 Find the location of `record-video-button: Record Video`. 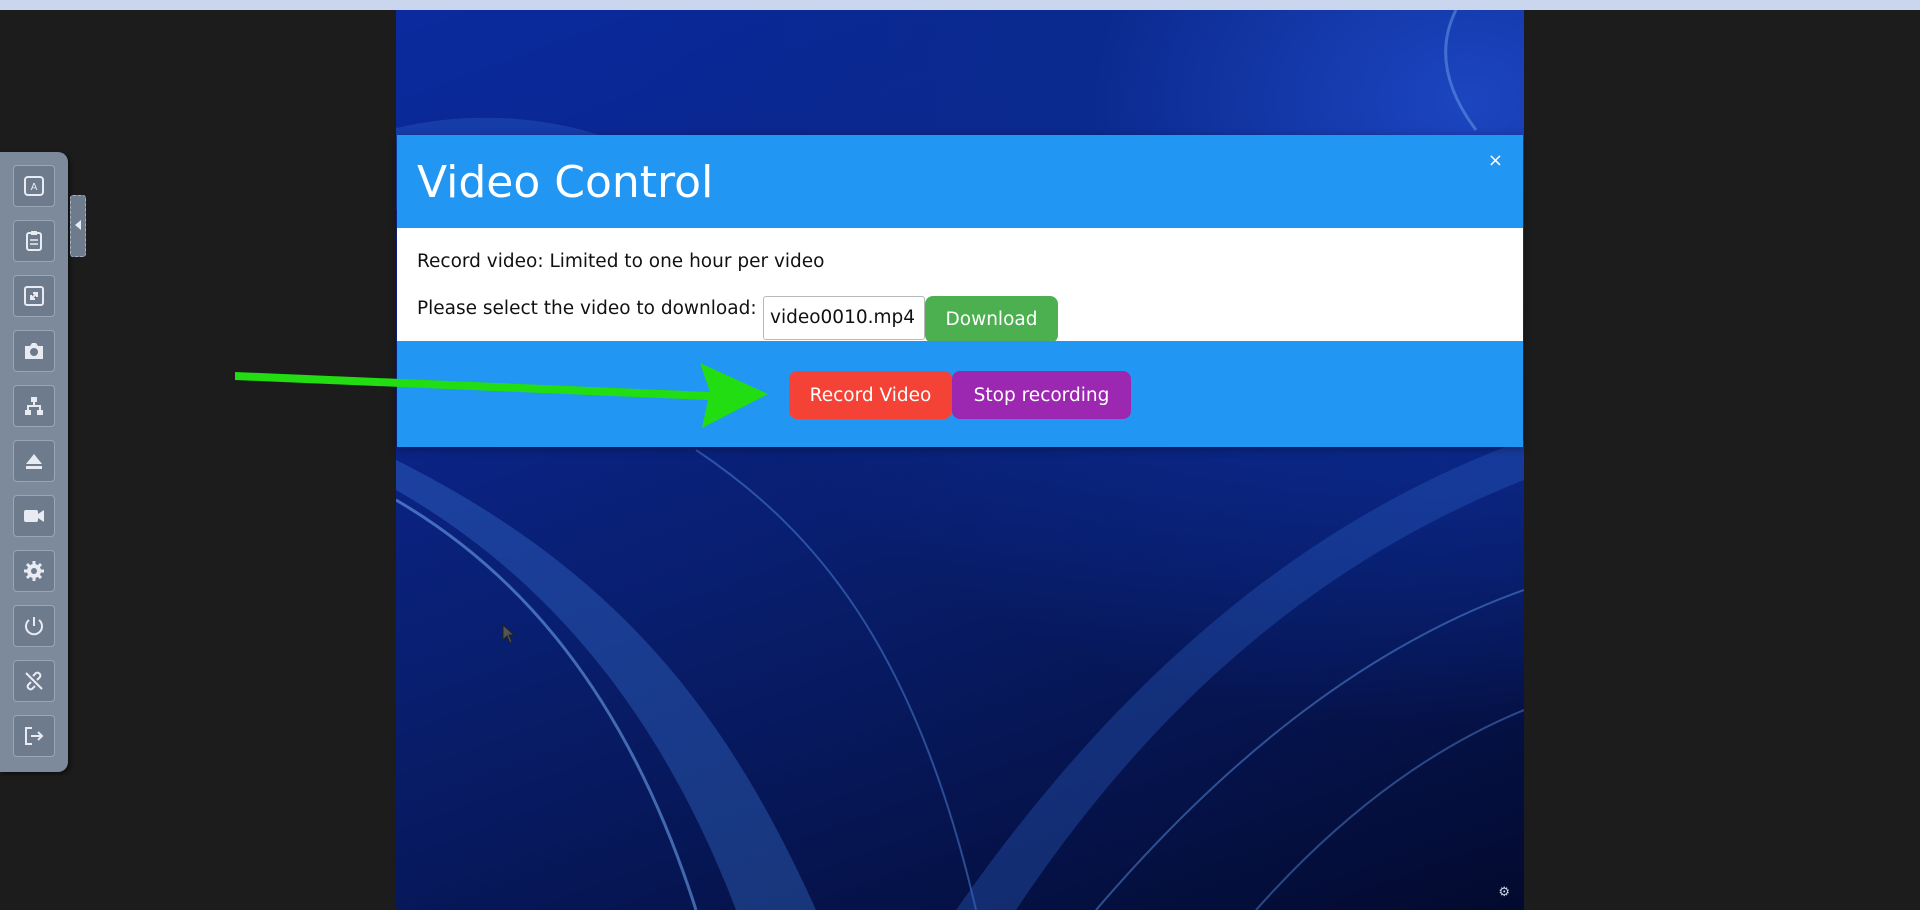

record-video-button: Record Video is located at coordinates (870, 395).